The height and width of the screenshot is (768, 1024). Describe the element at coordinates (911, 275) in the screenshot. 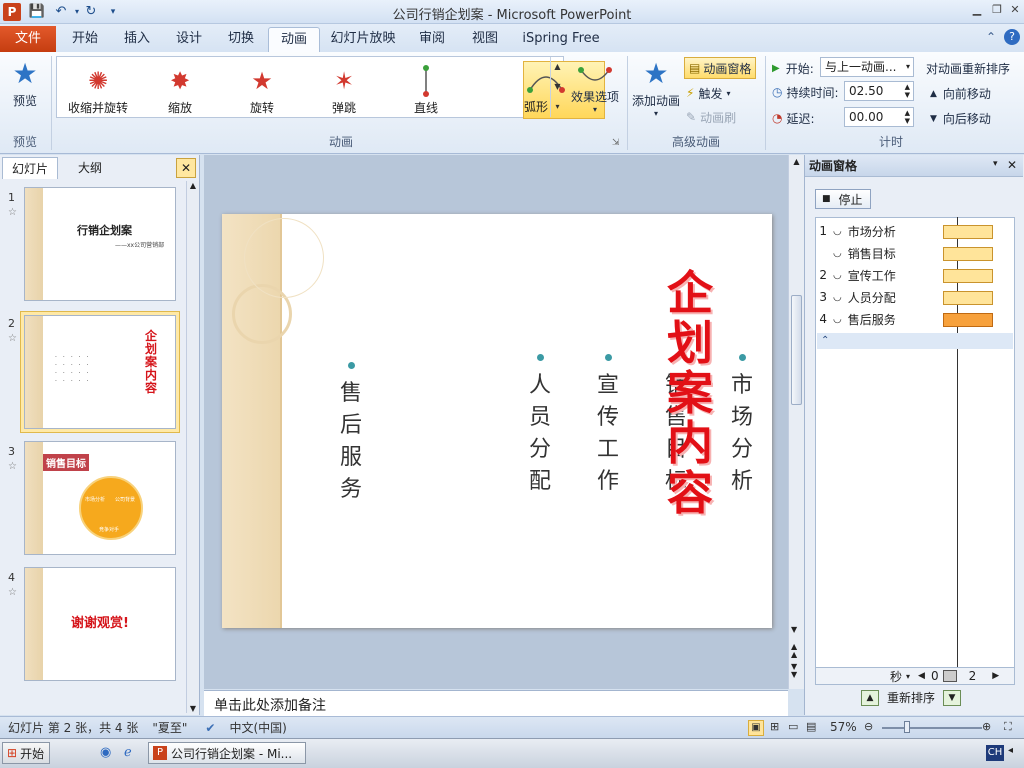

I see `anim-list-item: 2 ◡ 宣传工作` at that location.